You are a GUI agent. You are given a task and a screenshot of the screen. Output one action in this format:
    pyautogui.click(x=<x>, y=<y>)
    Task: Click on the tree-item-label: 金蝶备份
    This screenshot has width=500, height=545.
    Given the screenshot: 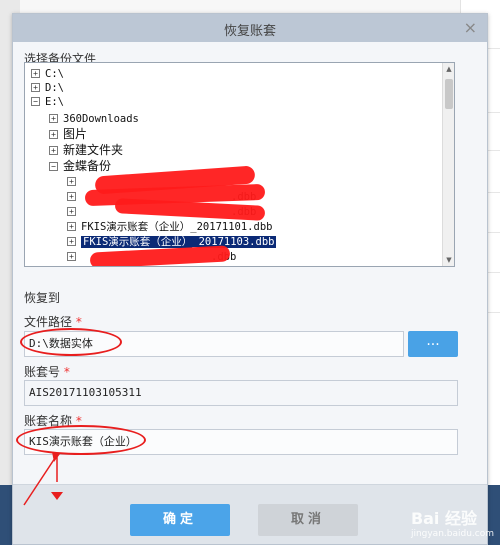 What is the action you would take?
    pyautogui.click(x=87, y=166)
    